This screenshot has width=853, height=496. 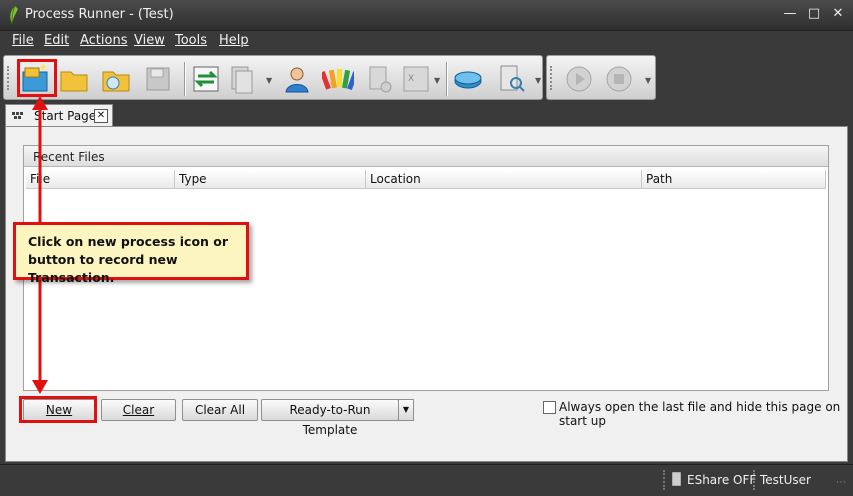 I want to click on minimize-button: —, so click(x=790, y=14).